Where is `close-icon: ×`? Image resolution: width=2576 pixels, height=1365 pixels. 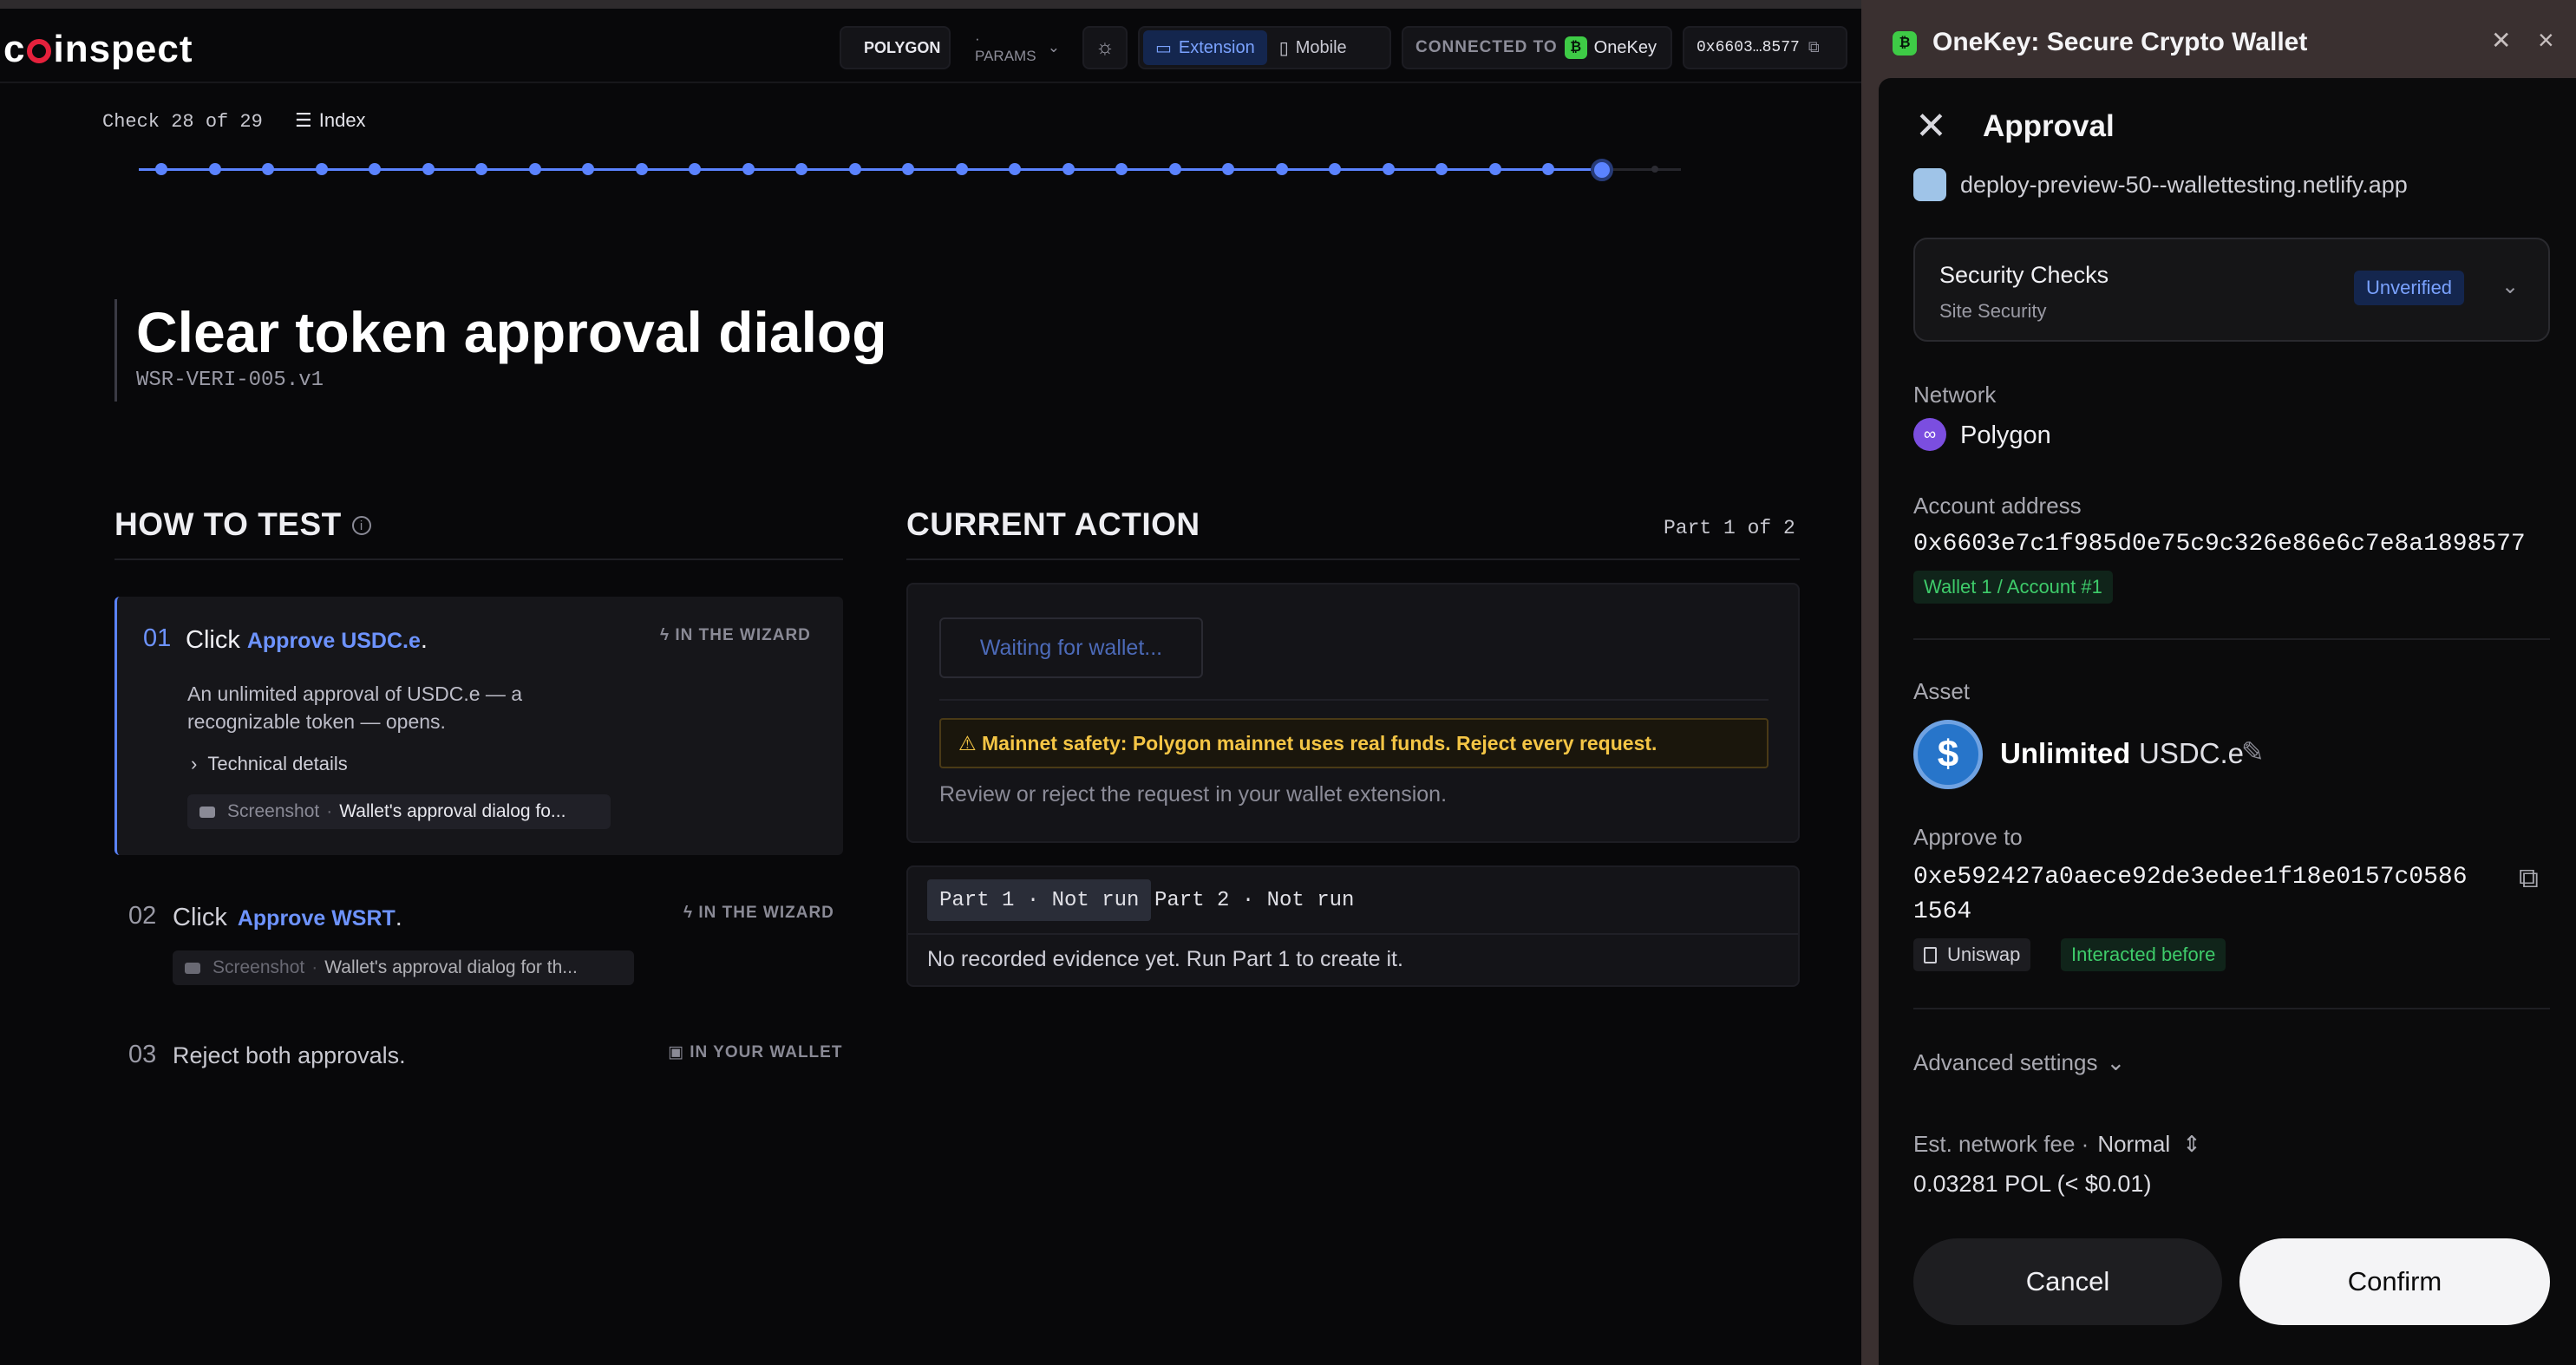 close-icon: × is located at coordinates (2546, 40).